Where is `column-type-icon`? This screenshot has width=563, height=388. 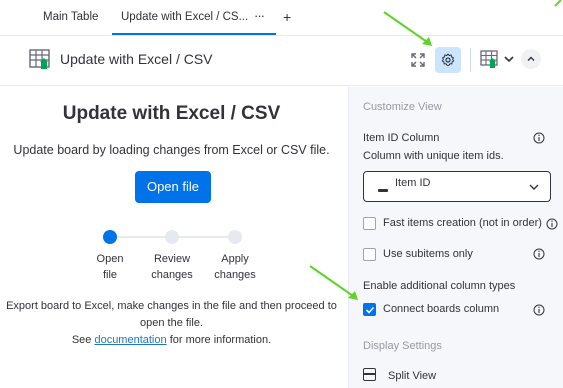
column-type-icon is located at coordinates (383, 190).